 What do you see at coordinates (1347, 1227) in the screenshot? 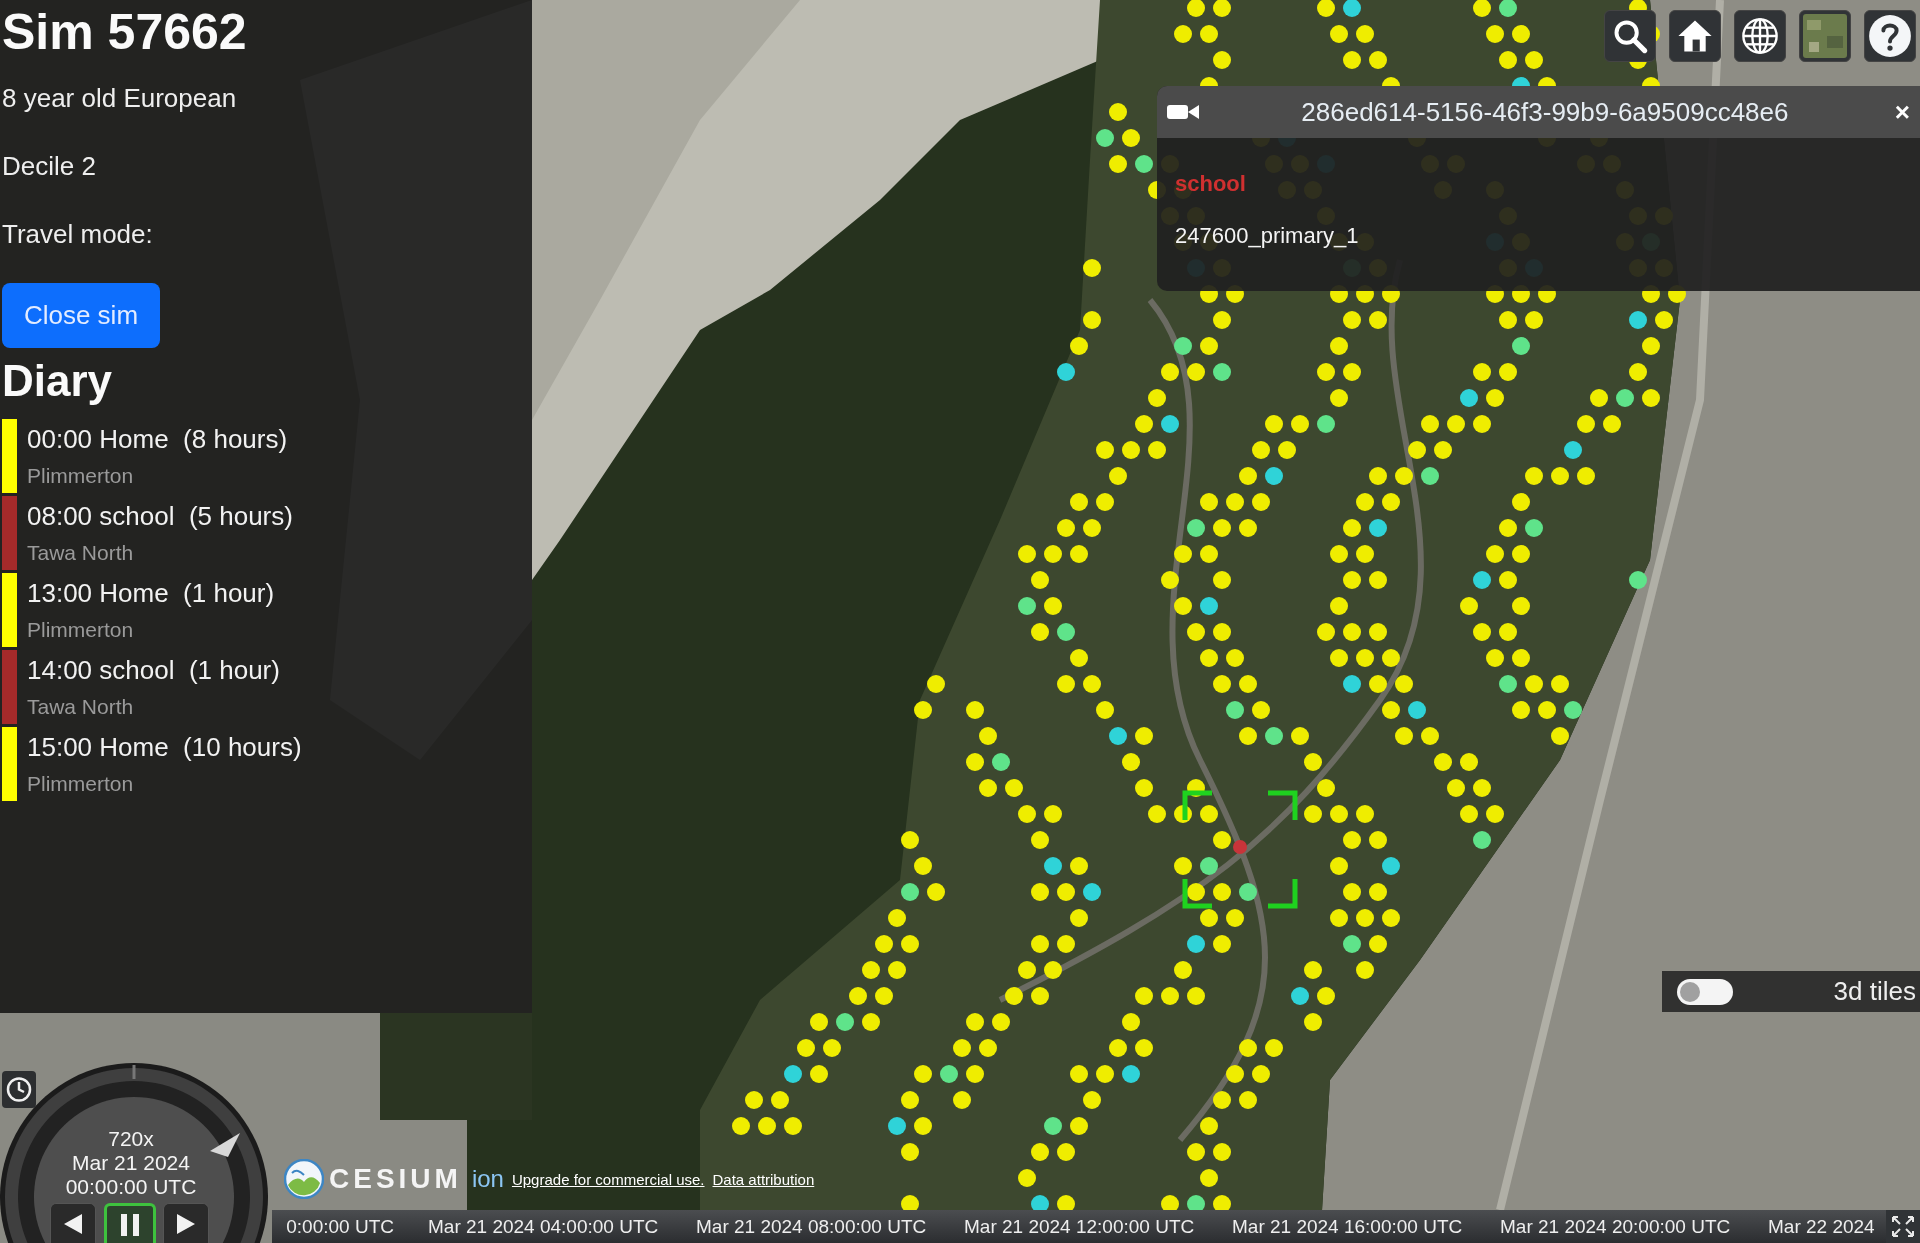
I see `timeline-label: Mar 21 2024 16:00:00 UTC` at bounding box center [1347, 1227].